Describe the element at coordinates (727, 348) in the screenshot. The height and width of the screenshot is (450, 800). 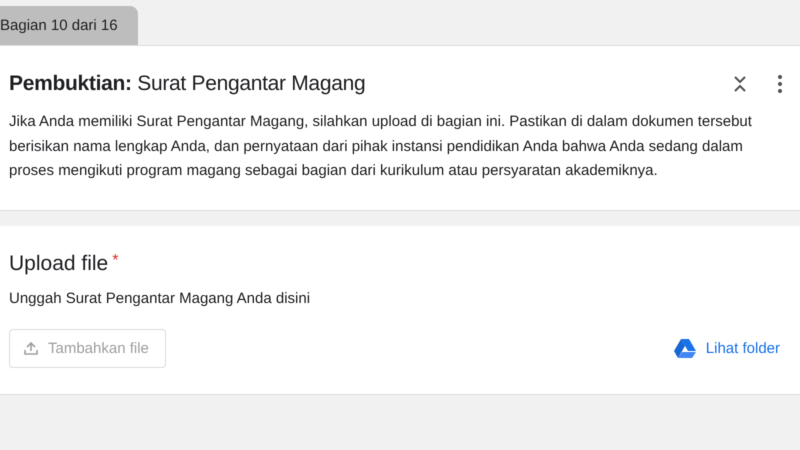
I see `view-folder-link: Lihat folder` at that location.